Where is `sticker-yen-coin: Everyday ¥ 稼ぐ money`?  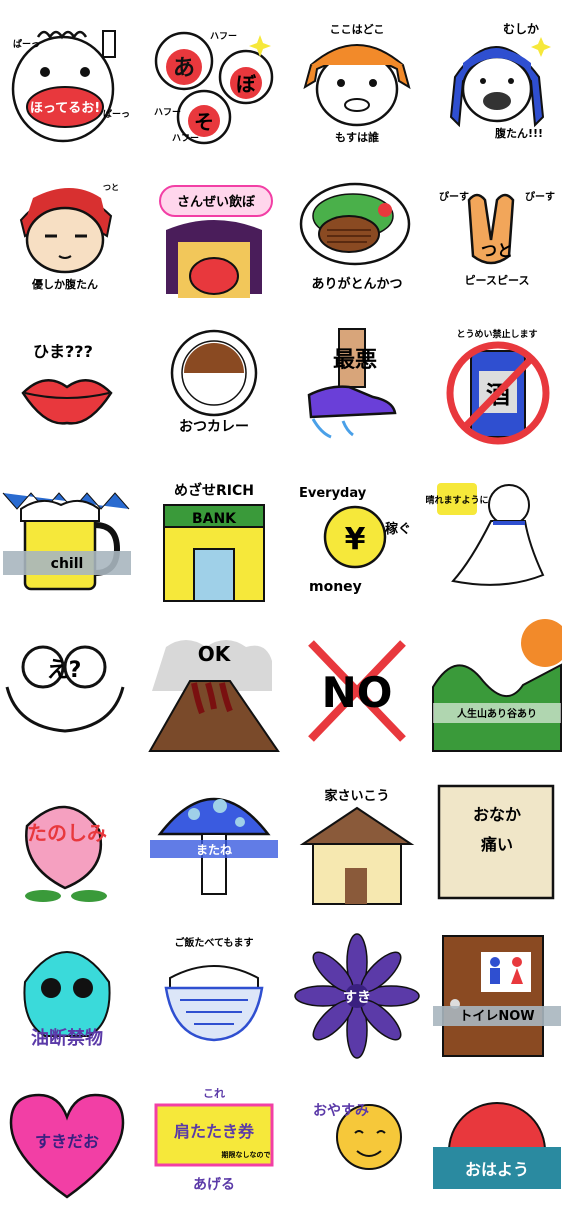 sticker-yen-coin: Everyday ¥ 稼ぐ money is located at coordinates (357, 539).